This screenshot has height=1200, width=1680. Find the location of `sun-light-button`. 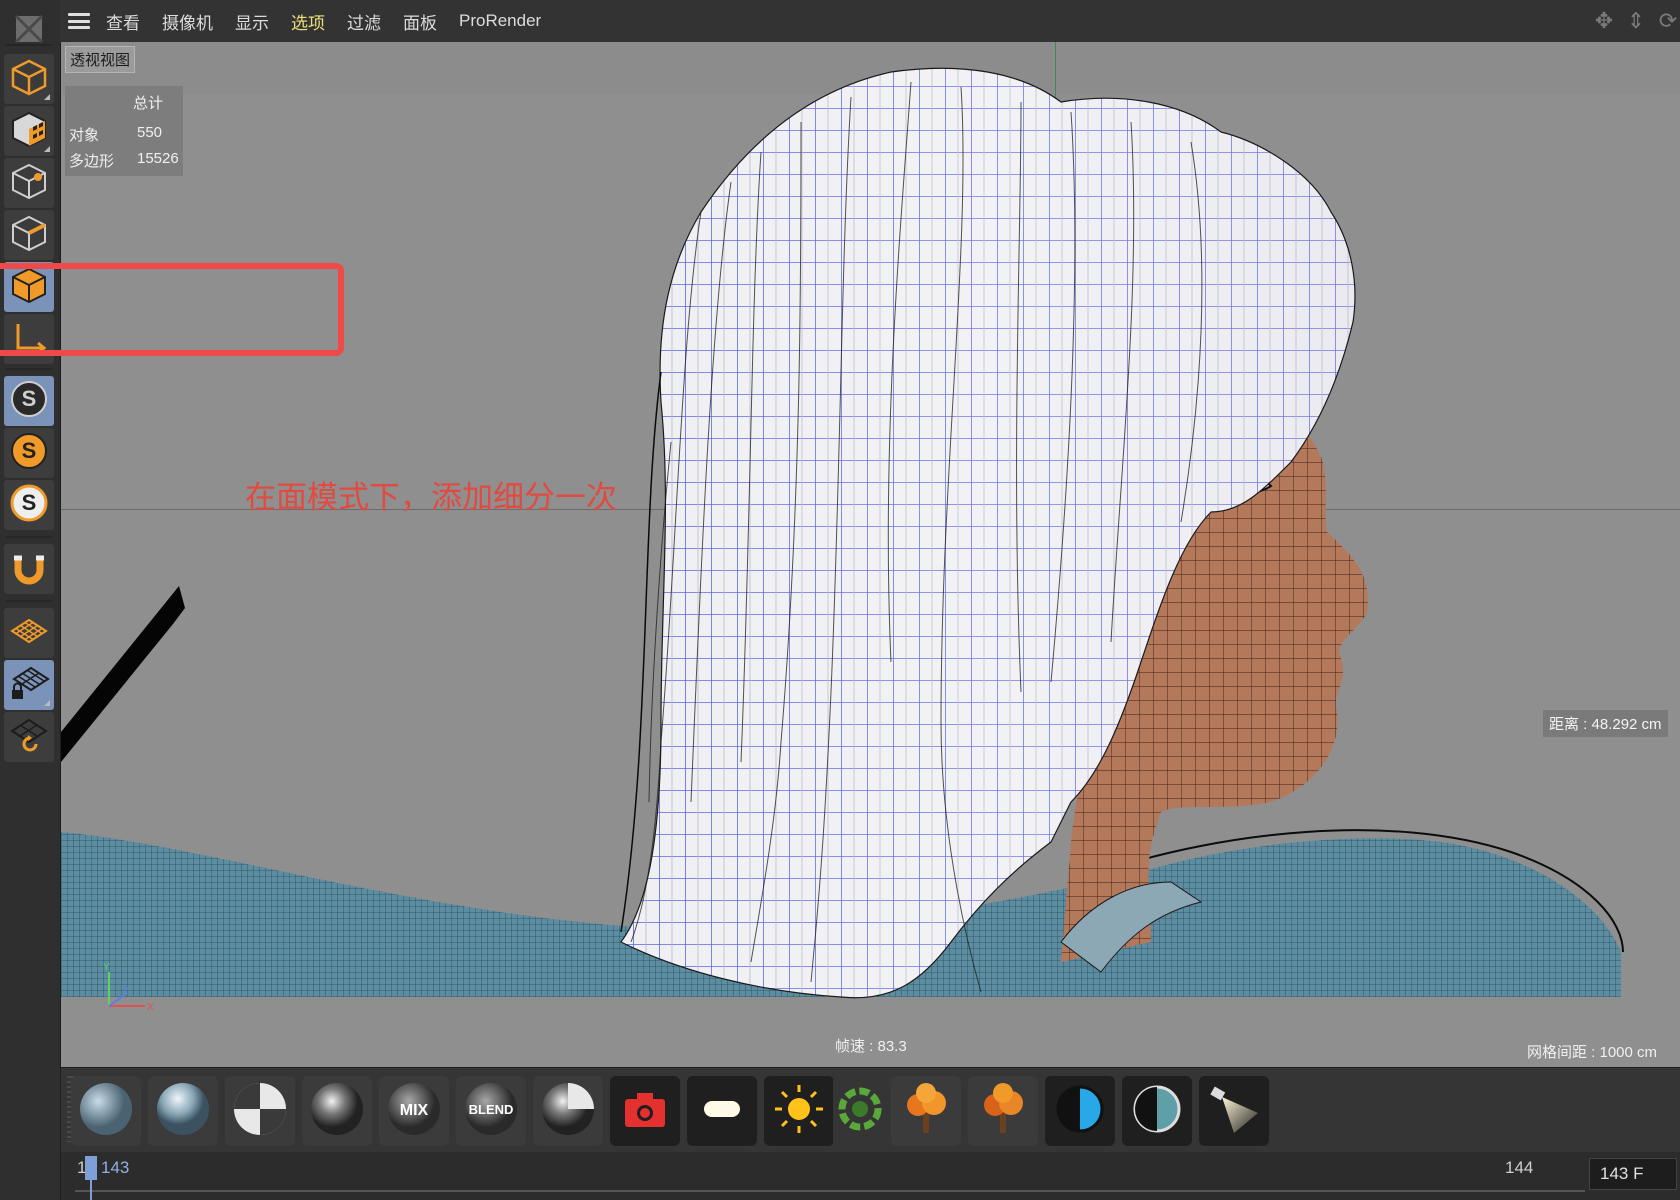

sun-light-button is located at coordinates (799, 1111).